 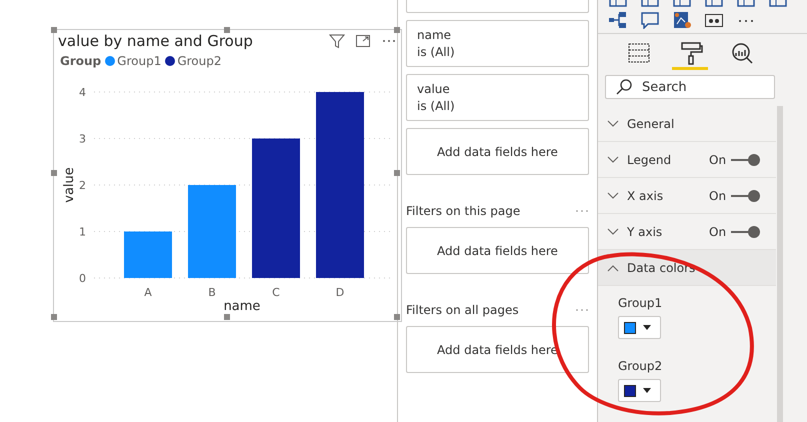 I want to click on legend-label: Group2, so click(x=199, y=61).